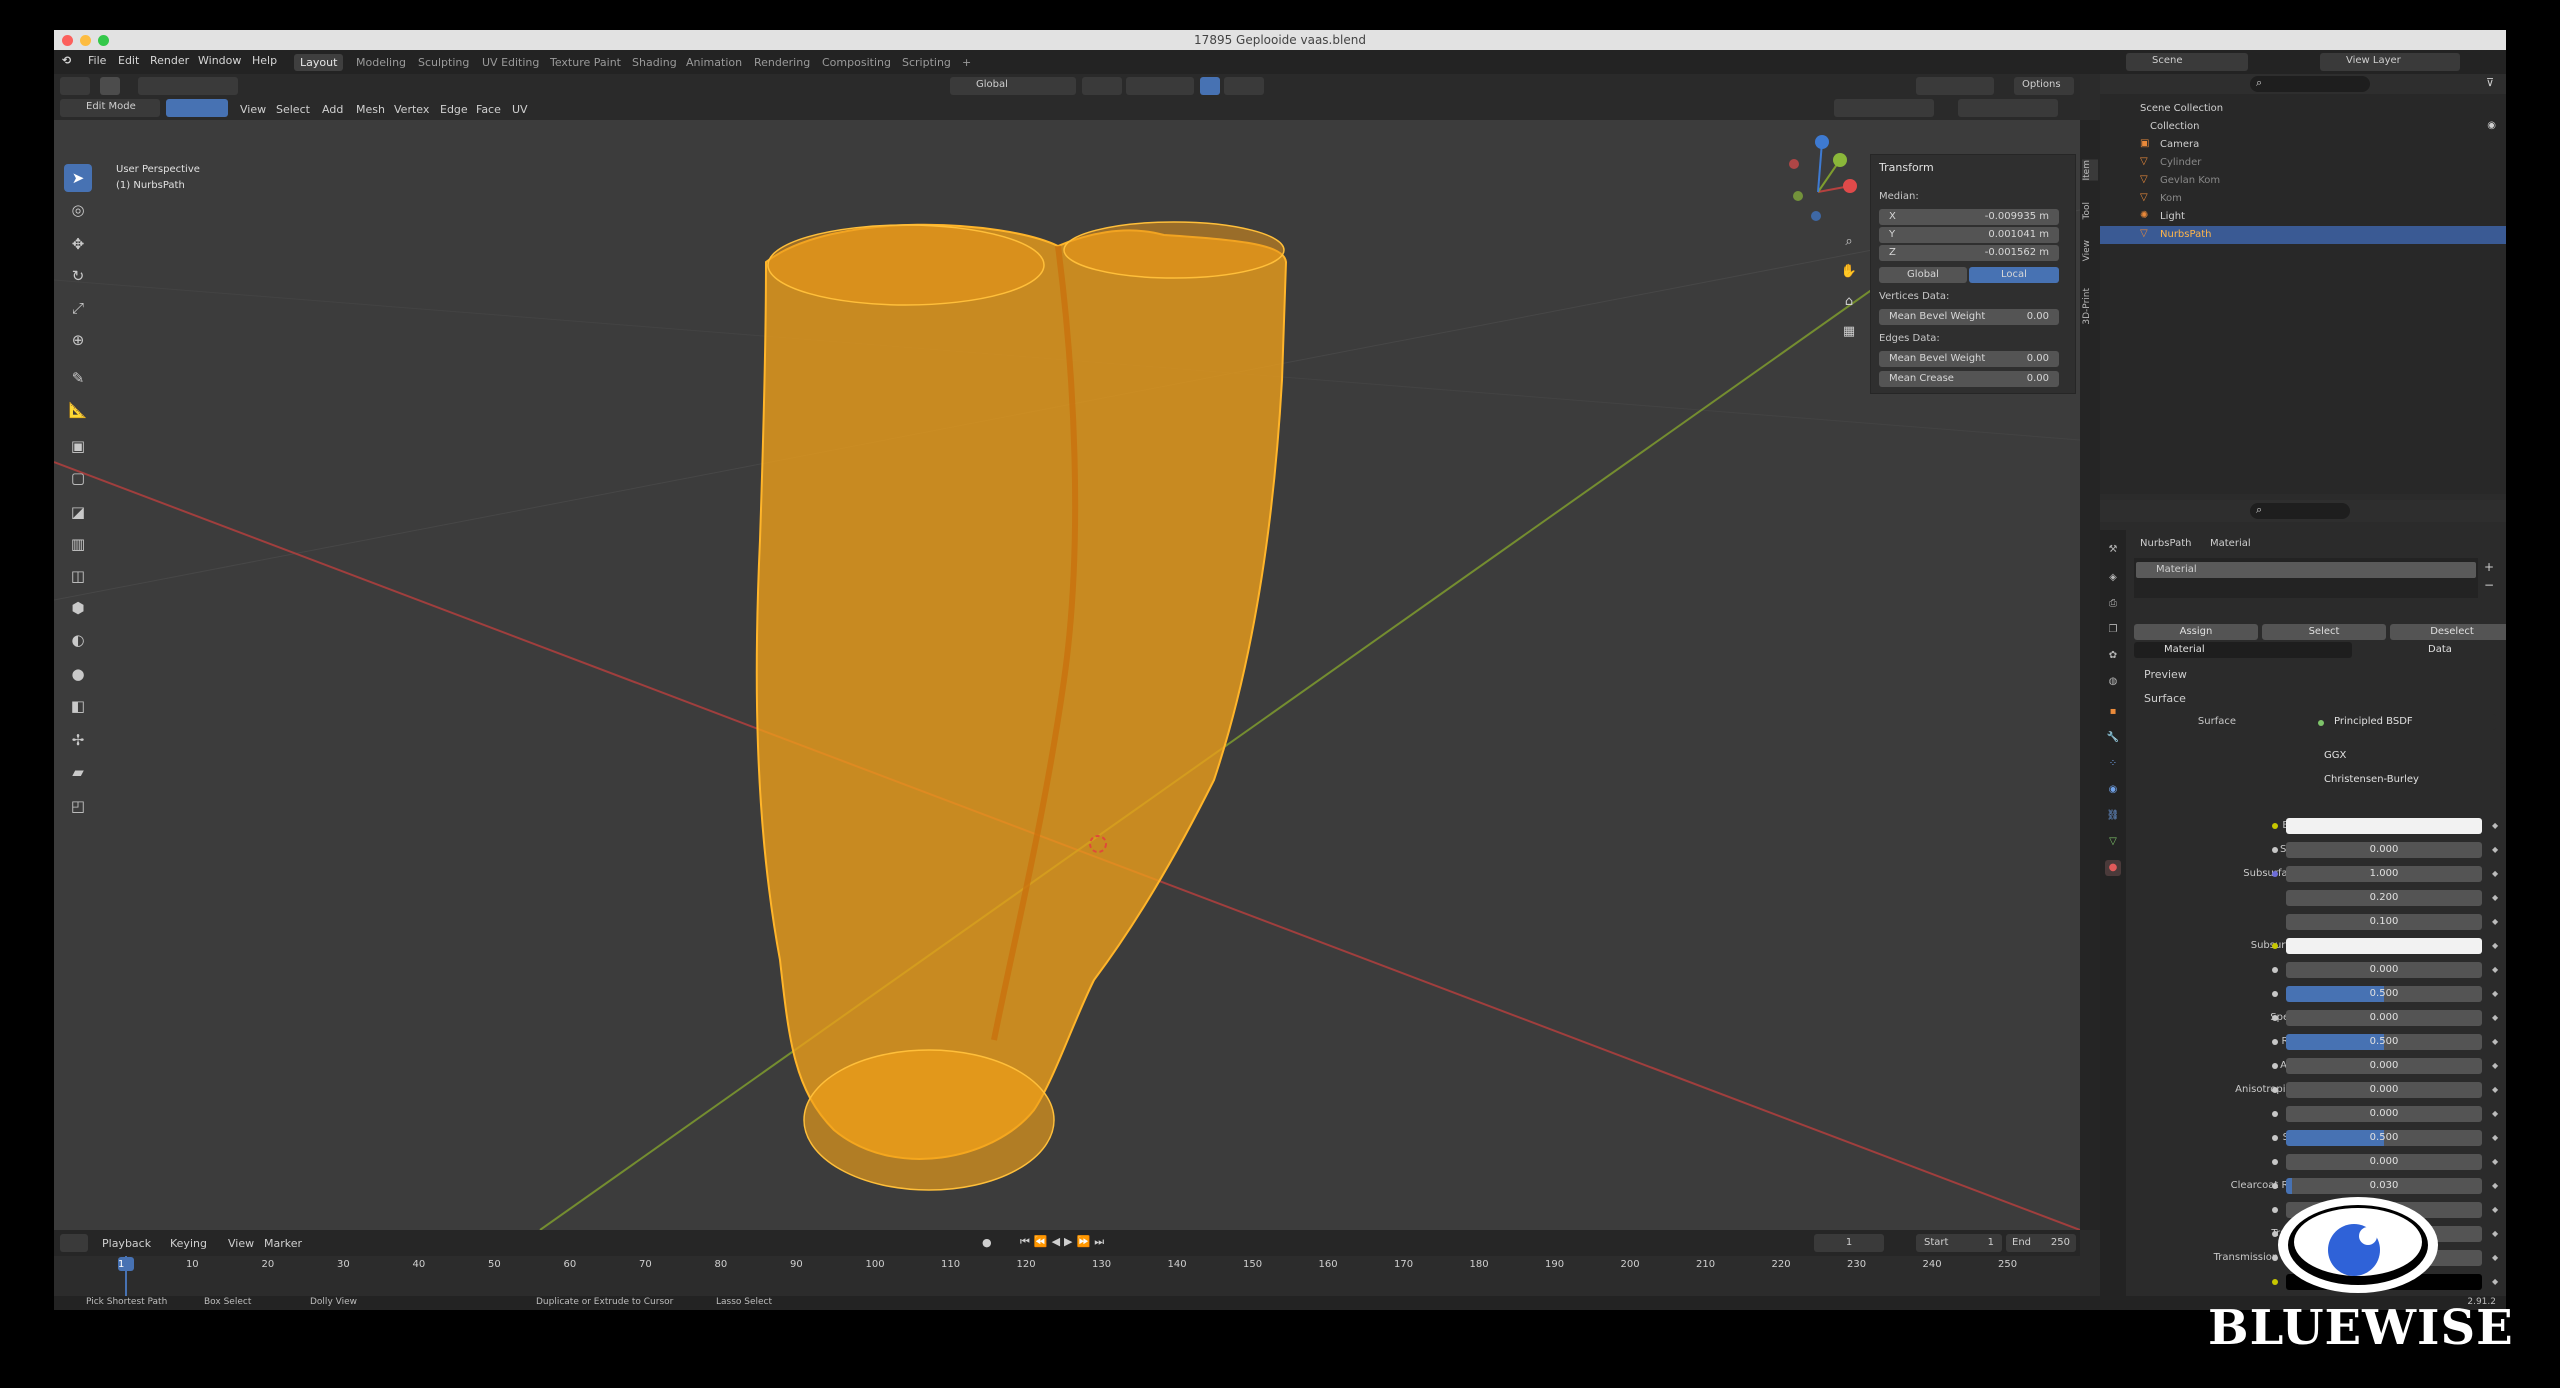 This screenshot has width=2560, height=1388. Describe the element at coordinates (2187, 62) in the screenshot. I see `scene-selector: Scene` at that location.